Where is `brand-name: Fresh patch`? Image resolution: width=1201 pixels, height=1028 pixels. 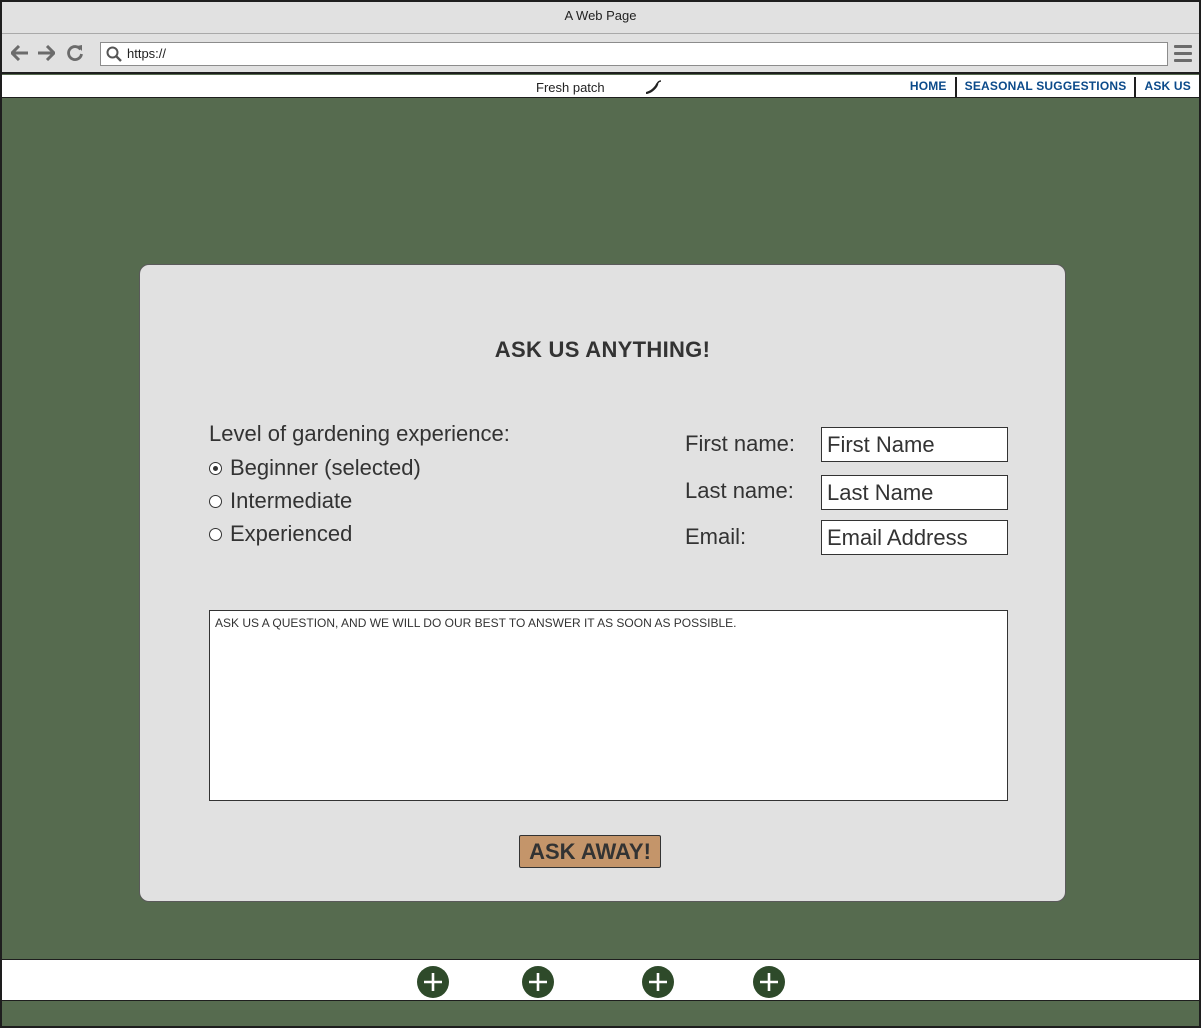
brand-name: Fresh patch is located at coordinates (570, 87).